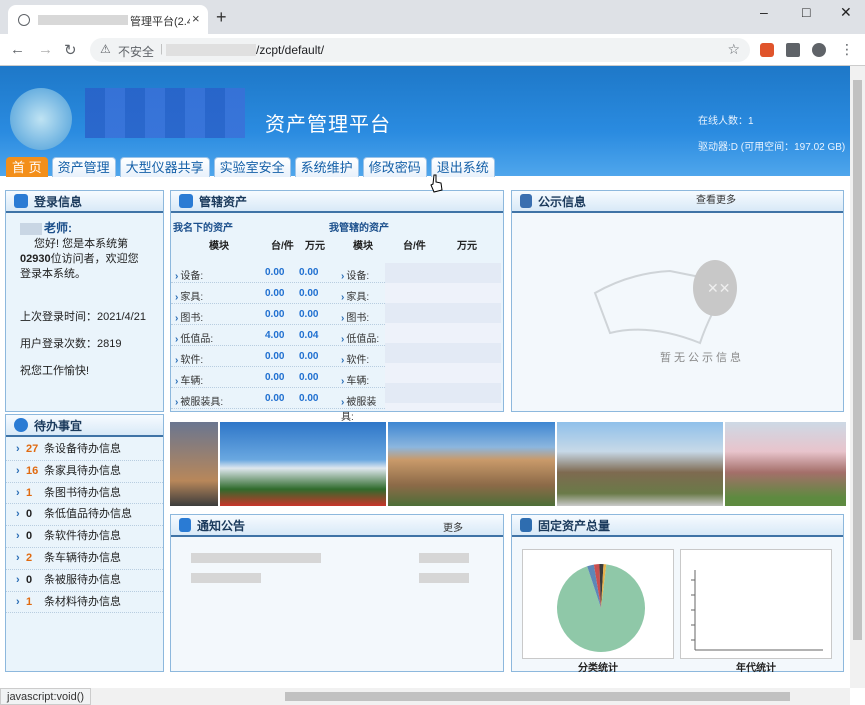 The image size is (865, 705). What do you see at coordinates (84, 603) in the screenshot?
I see `todo-item: 1 条材料待办信息` at bounding box center [84, 603].